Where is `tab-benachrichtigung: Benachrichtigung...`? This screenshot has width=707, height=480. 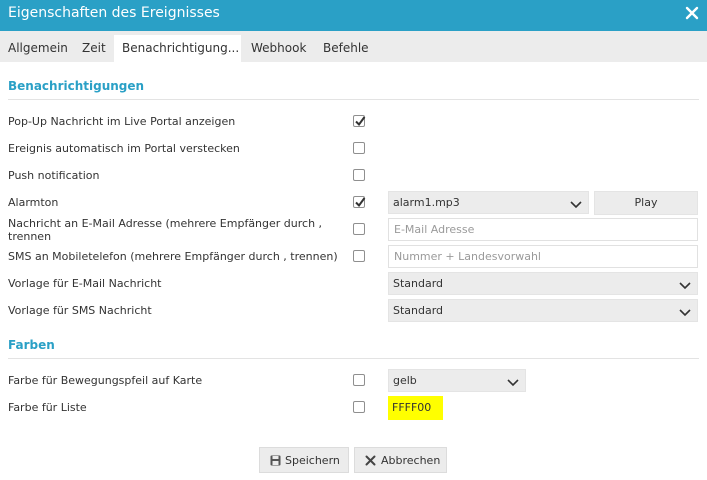 tab-benachrichtigung: Benachrichtigung... is located at coordinates (177, 48).